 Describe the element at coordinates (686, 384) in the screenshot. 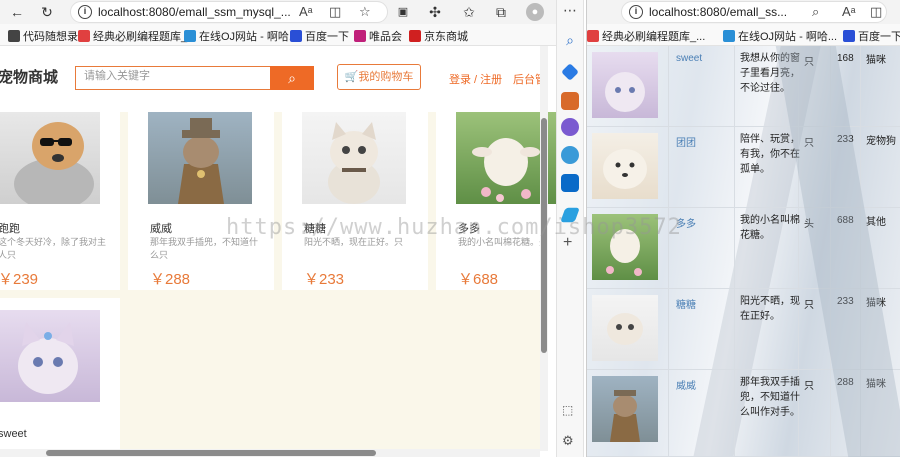

I see `row-name: 威威` at that location.